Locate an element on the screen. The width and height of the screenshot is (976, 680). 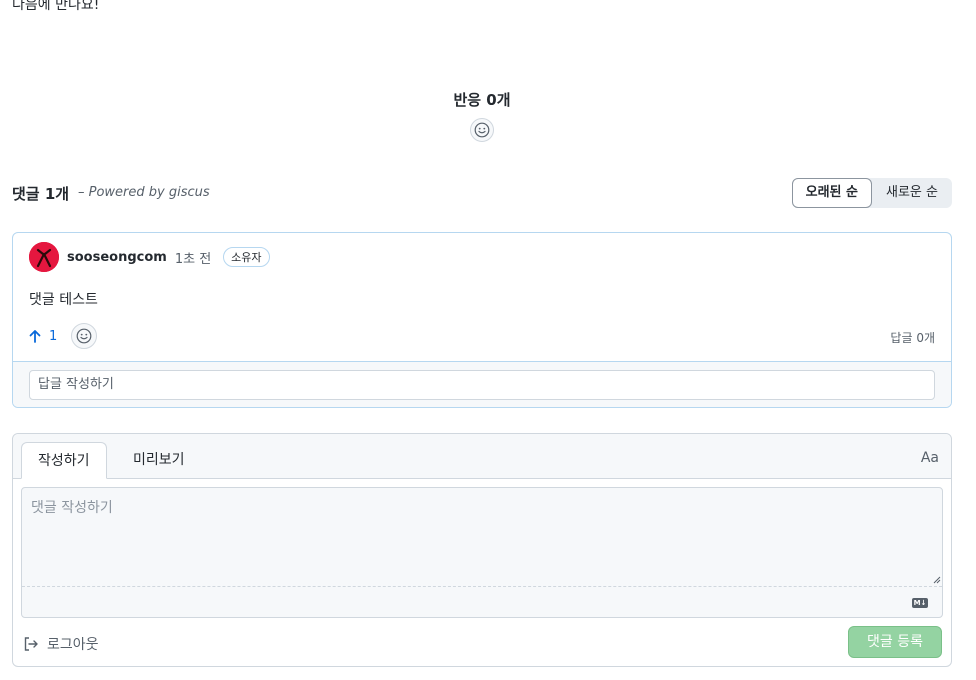
sign-out-icon is located at coordinates (31, 644).